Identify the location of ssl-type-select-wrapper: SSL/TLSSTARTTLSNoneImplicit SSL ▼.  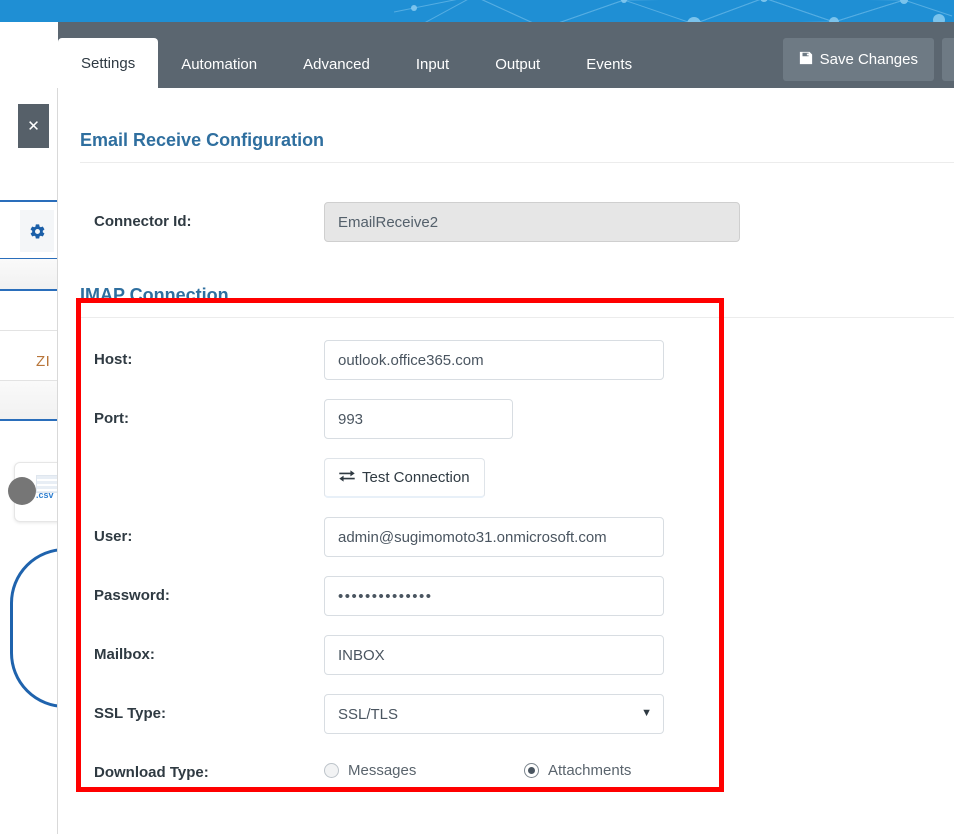
(494, 714).